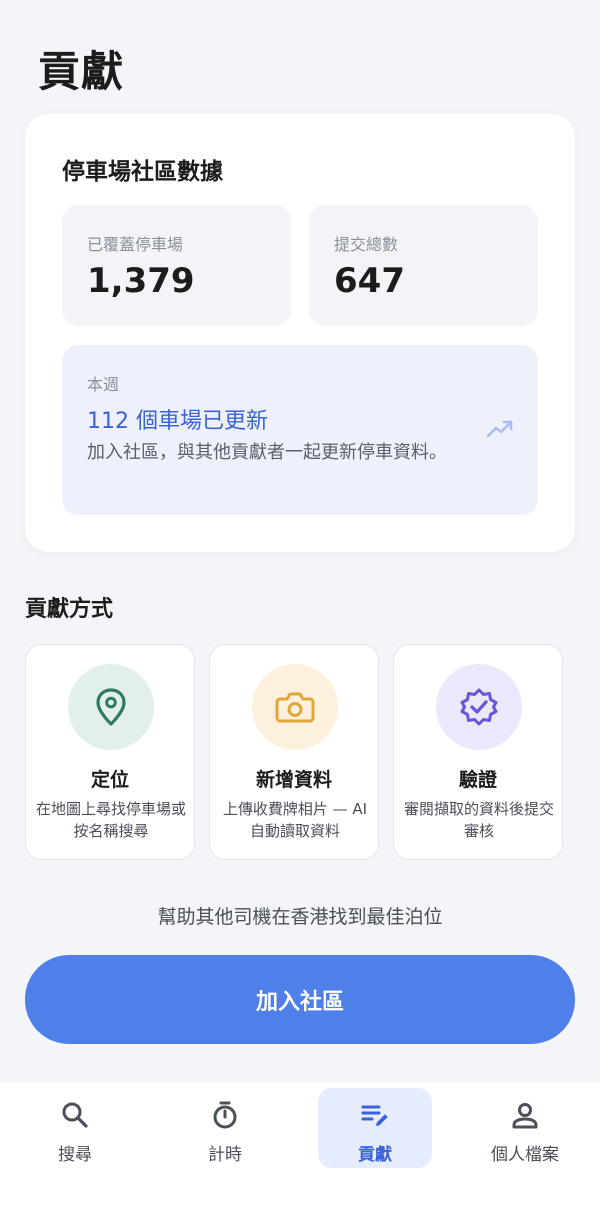 This screenshot has height=1227, width=600. I want to click on join-community-button: 加入社區, so click(300, 999).